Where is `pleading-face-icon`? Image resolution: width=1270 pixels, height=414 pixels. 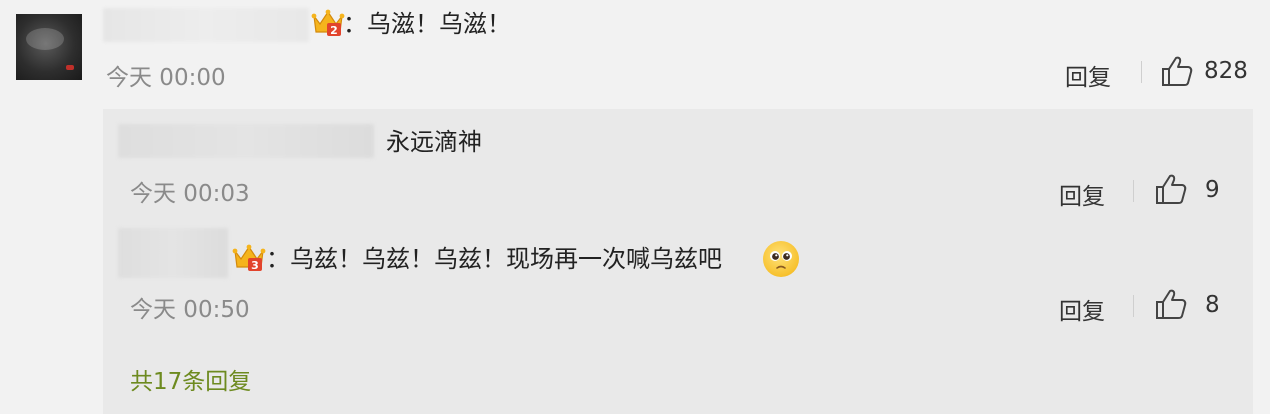 pleading-face-icon is located at coordinates (781, 259).